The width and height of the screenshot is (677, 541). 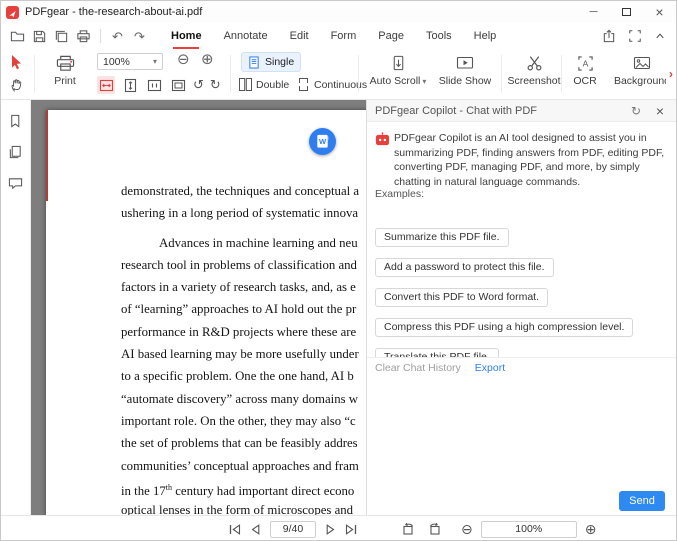 I want to click on tab-page: Page, so click(x=391, y=36).